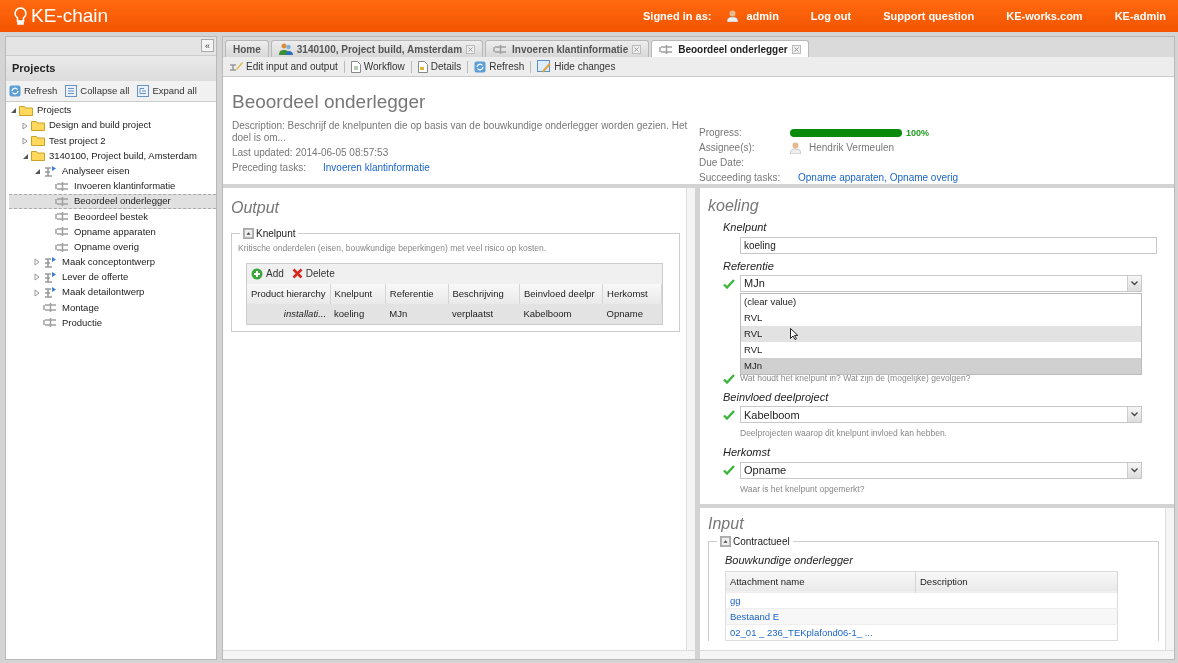 This screenshot has height=663, width=1178. What do you see at coordinates (329, 102) in the screenshot?
I see `task-title: Beoordeel onderlegger` at bounding box center [329, 102].